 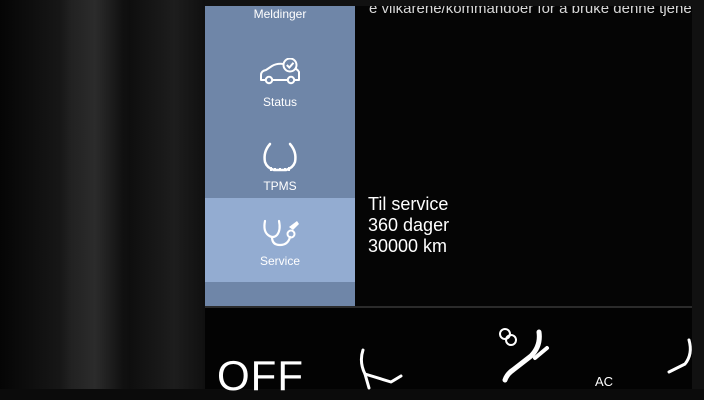 I want to click on screen-bezel-right, so click(x=698, y=194).